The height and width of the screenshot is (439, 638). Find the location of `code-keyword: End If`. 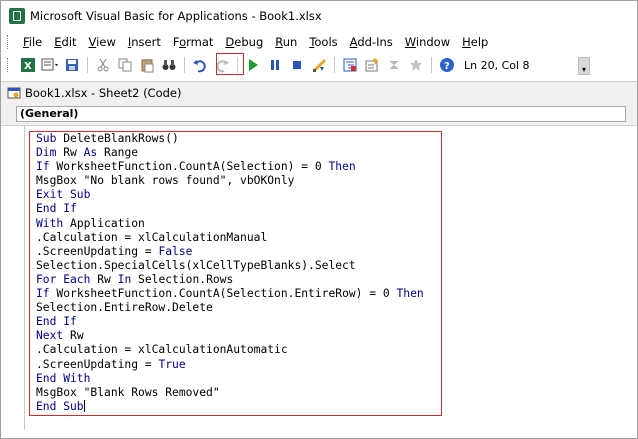

code-keyword: End If is located at coordinates (56, 322).